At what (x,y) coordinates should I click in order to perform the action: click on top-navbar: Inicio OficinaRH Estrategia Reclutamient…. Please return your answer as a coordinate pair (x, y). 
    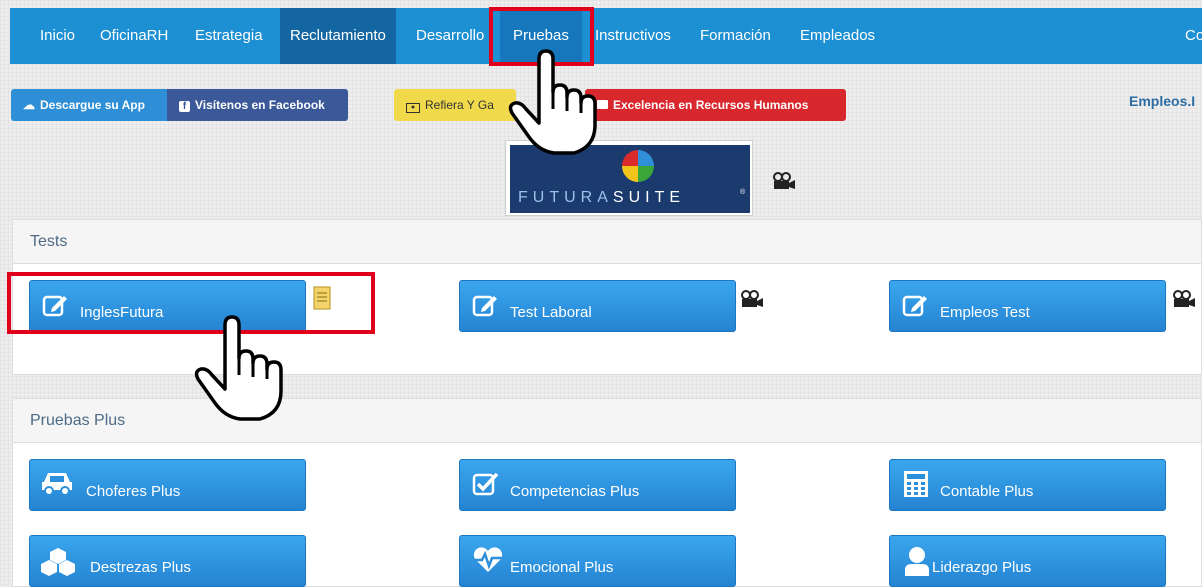
    Looking at the image, I should click on (606, 36).